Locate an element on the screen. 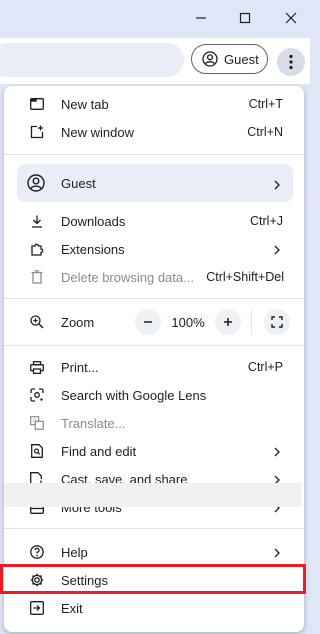 The width and height of the screenshot is (320, 634). profile-button: Guest is located at coordinates (229, 59).